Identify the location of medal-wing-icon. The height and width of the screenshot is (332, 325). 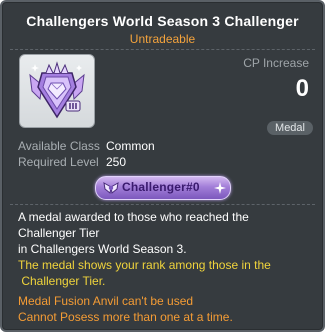
(111, 188).